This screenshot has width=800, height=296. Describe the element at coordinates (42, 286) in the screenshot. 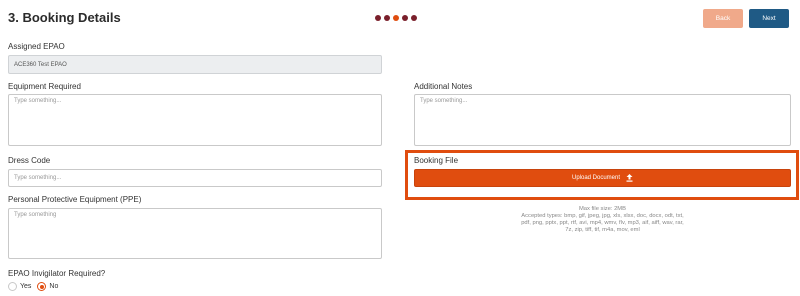

I see `radio-no` at that location.